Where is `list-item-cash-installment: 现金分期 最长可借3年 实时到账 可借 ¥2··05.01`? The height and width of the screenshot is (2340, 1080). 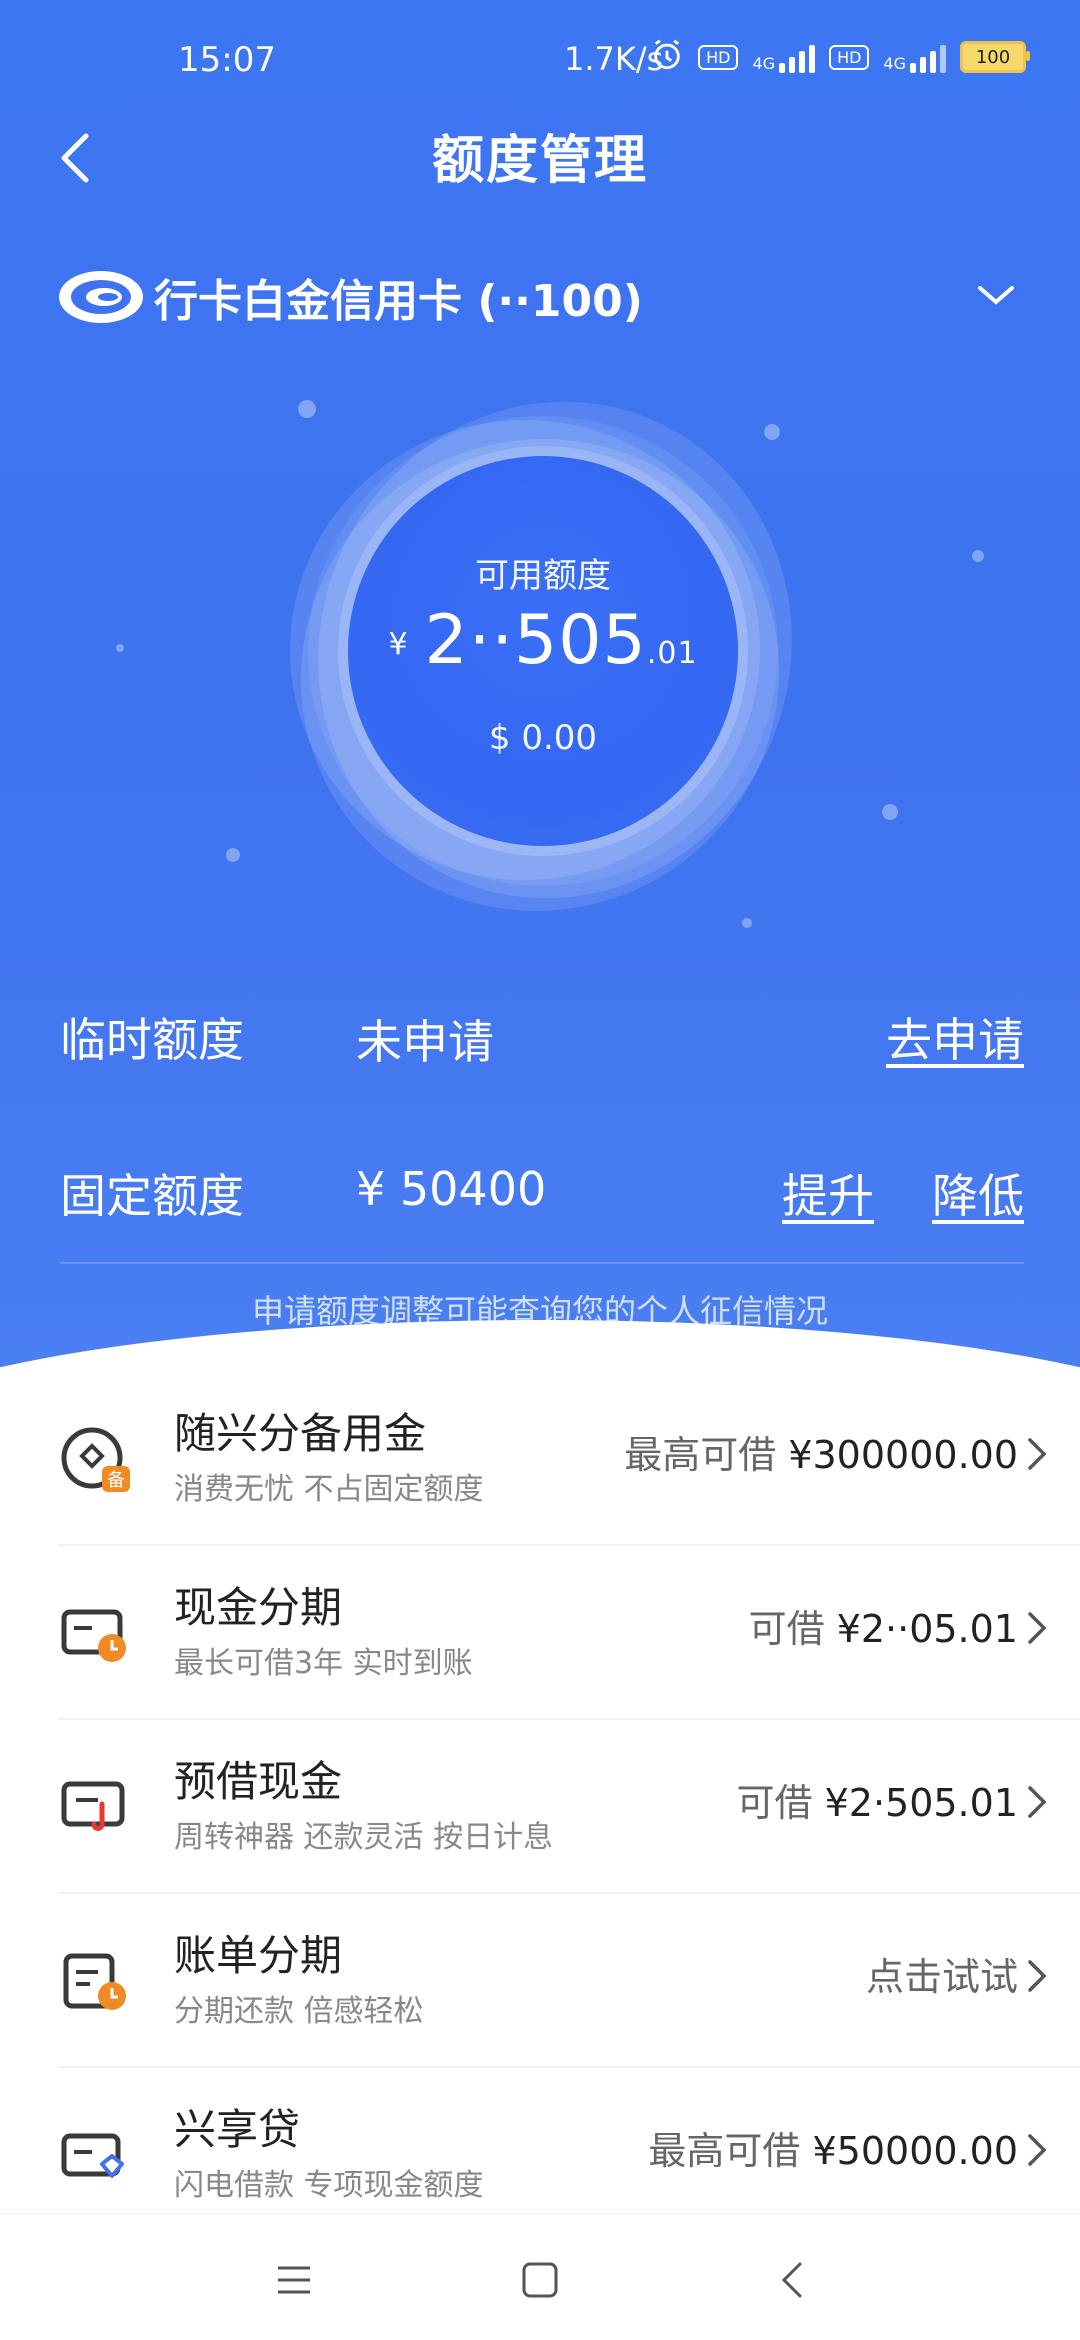 list-item-cash-installment: 现金分期 最长可借3年 实时到账 可借 ¥2··05.01 is located at coordinates (569, 1633).